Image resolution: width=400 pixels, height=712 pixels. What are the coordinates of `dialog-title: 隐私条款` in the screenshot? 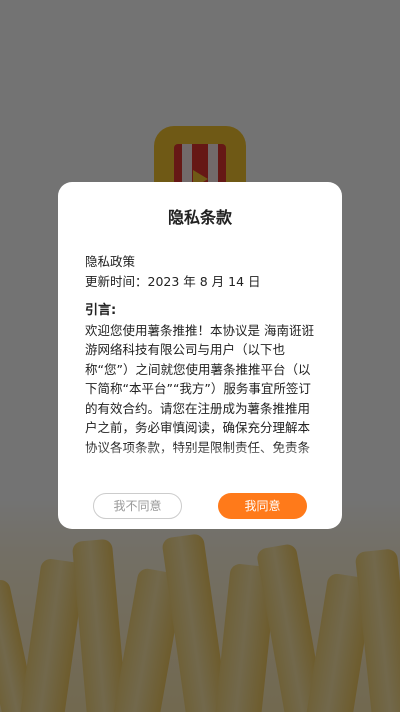 It's located at (199, 217).